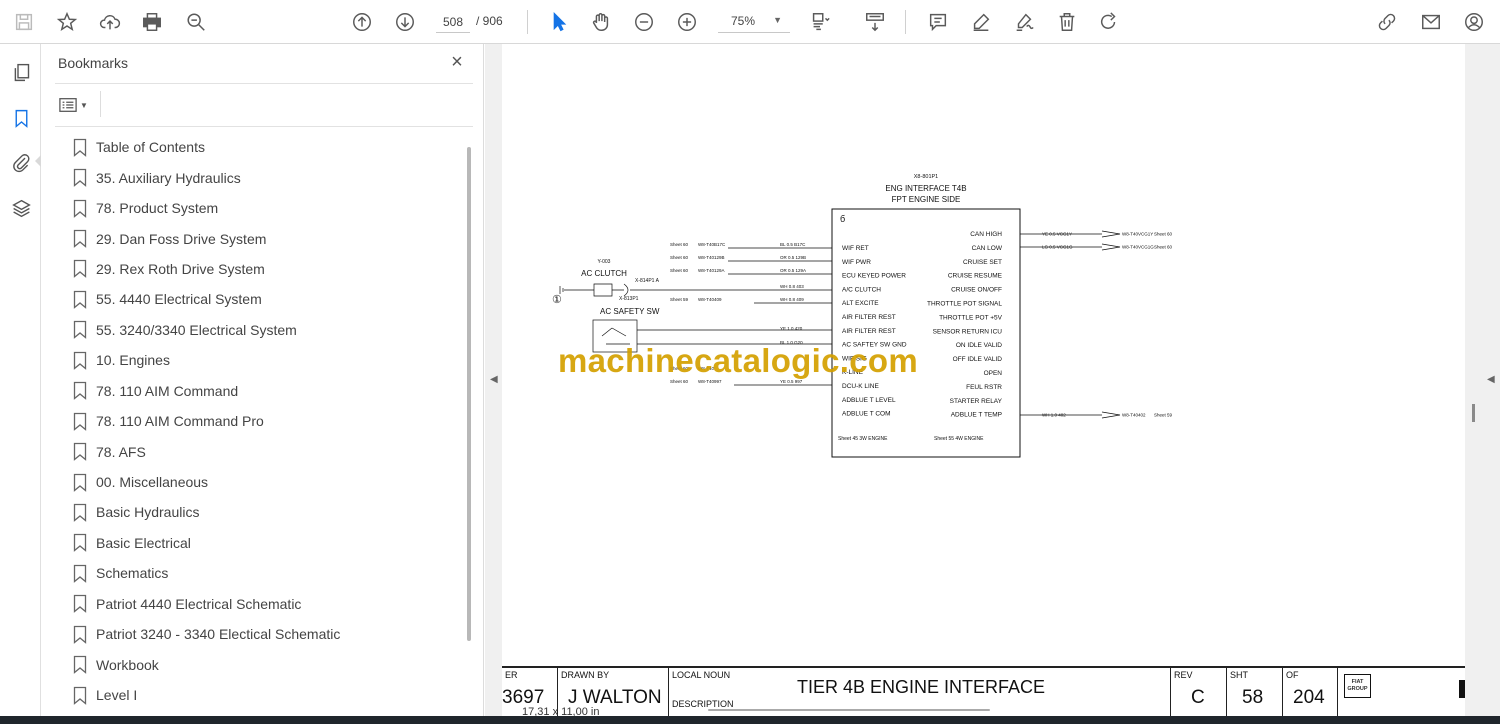 This screenshot has height=724, width=1500. Describe the element at coordinates (860, 303) in the screenshot. I see `pin-label: ALT EXCITE` at that location.